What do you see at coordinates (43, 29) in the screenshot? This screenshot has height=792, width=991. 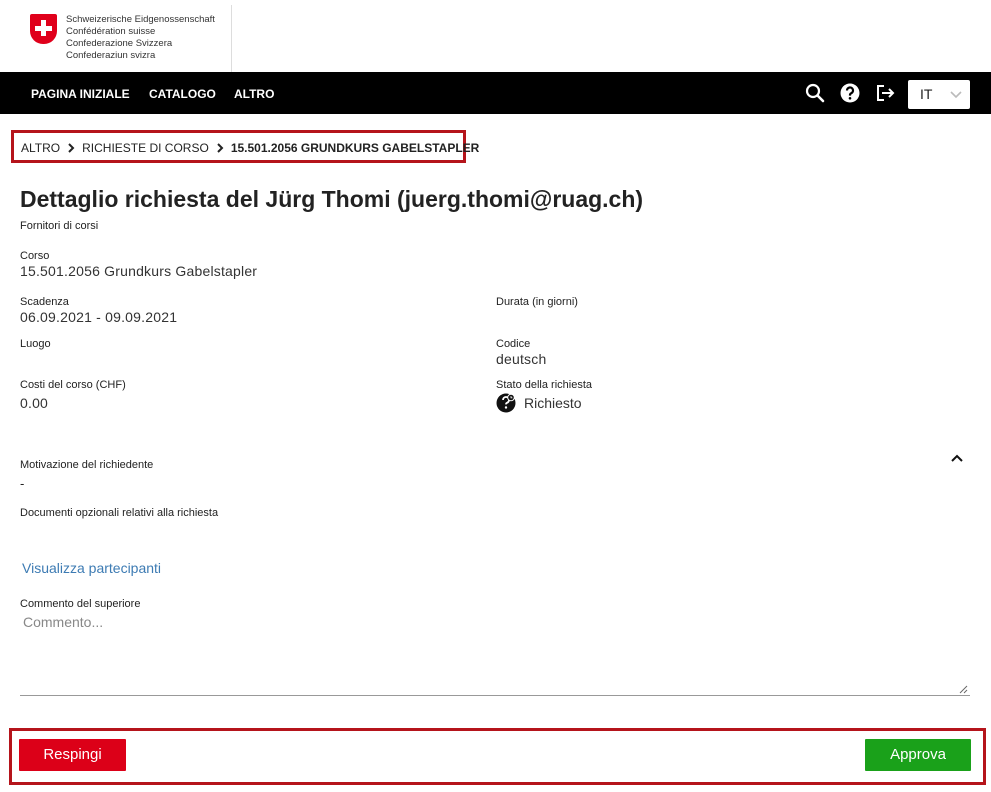 I see `swiss-flag-icon` at bounding box center [43, 29].